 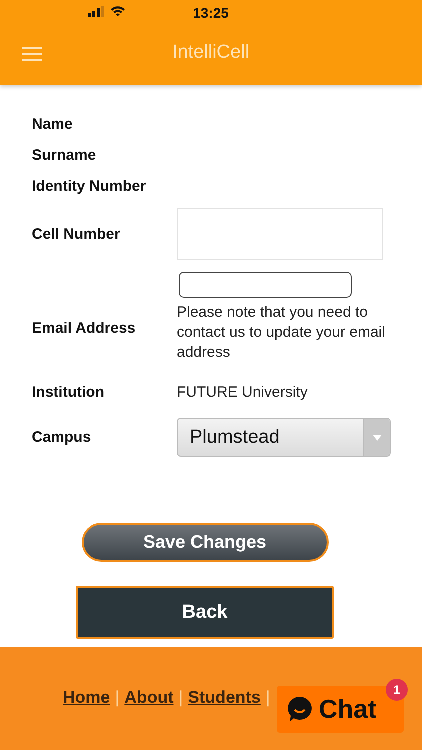 What do you see at coordinates (224, 698) in the screenshot?
I see `footer-link: Students` at bounding box center [224, 698].